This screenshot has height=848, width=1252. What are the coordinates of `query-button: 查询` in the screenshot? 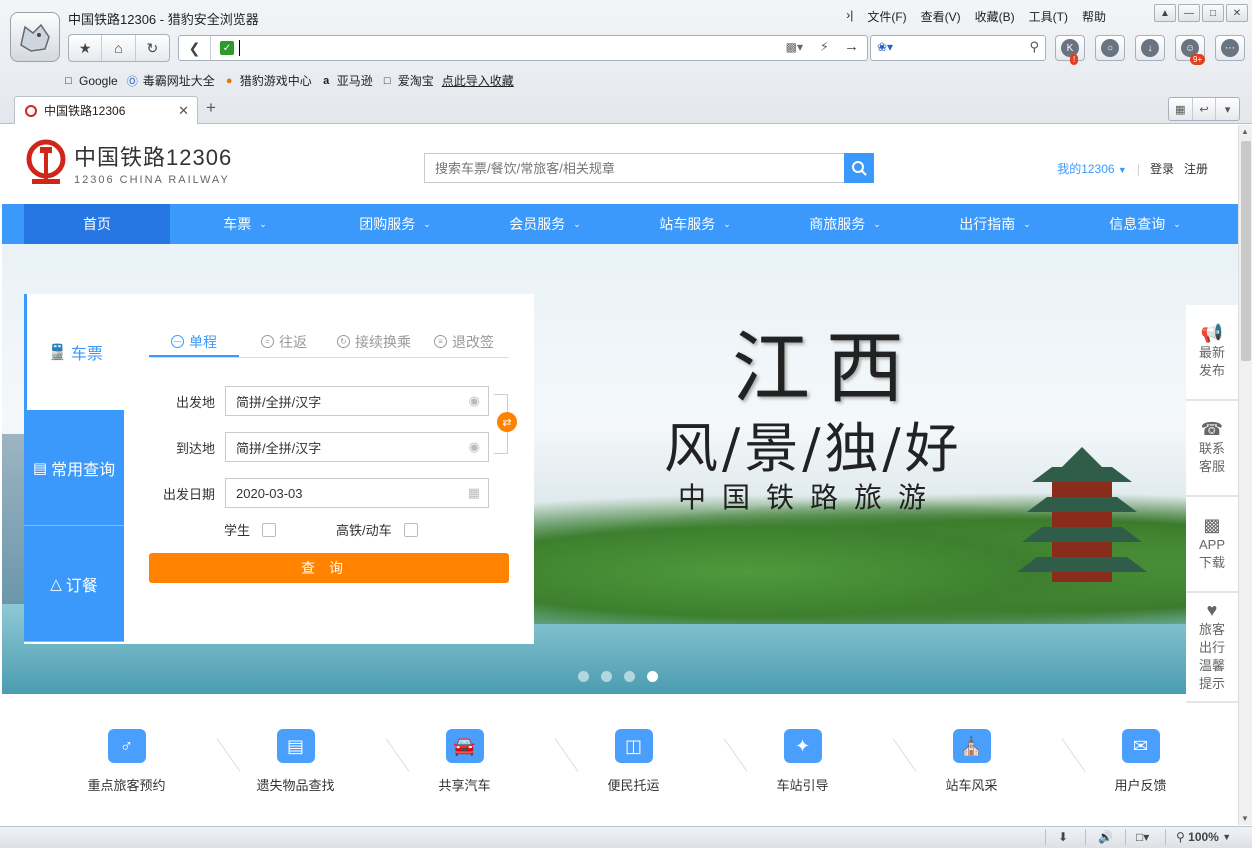 It's located at (329, 568).